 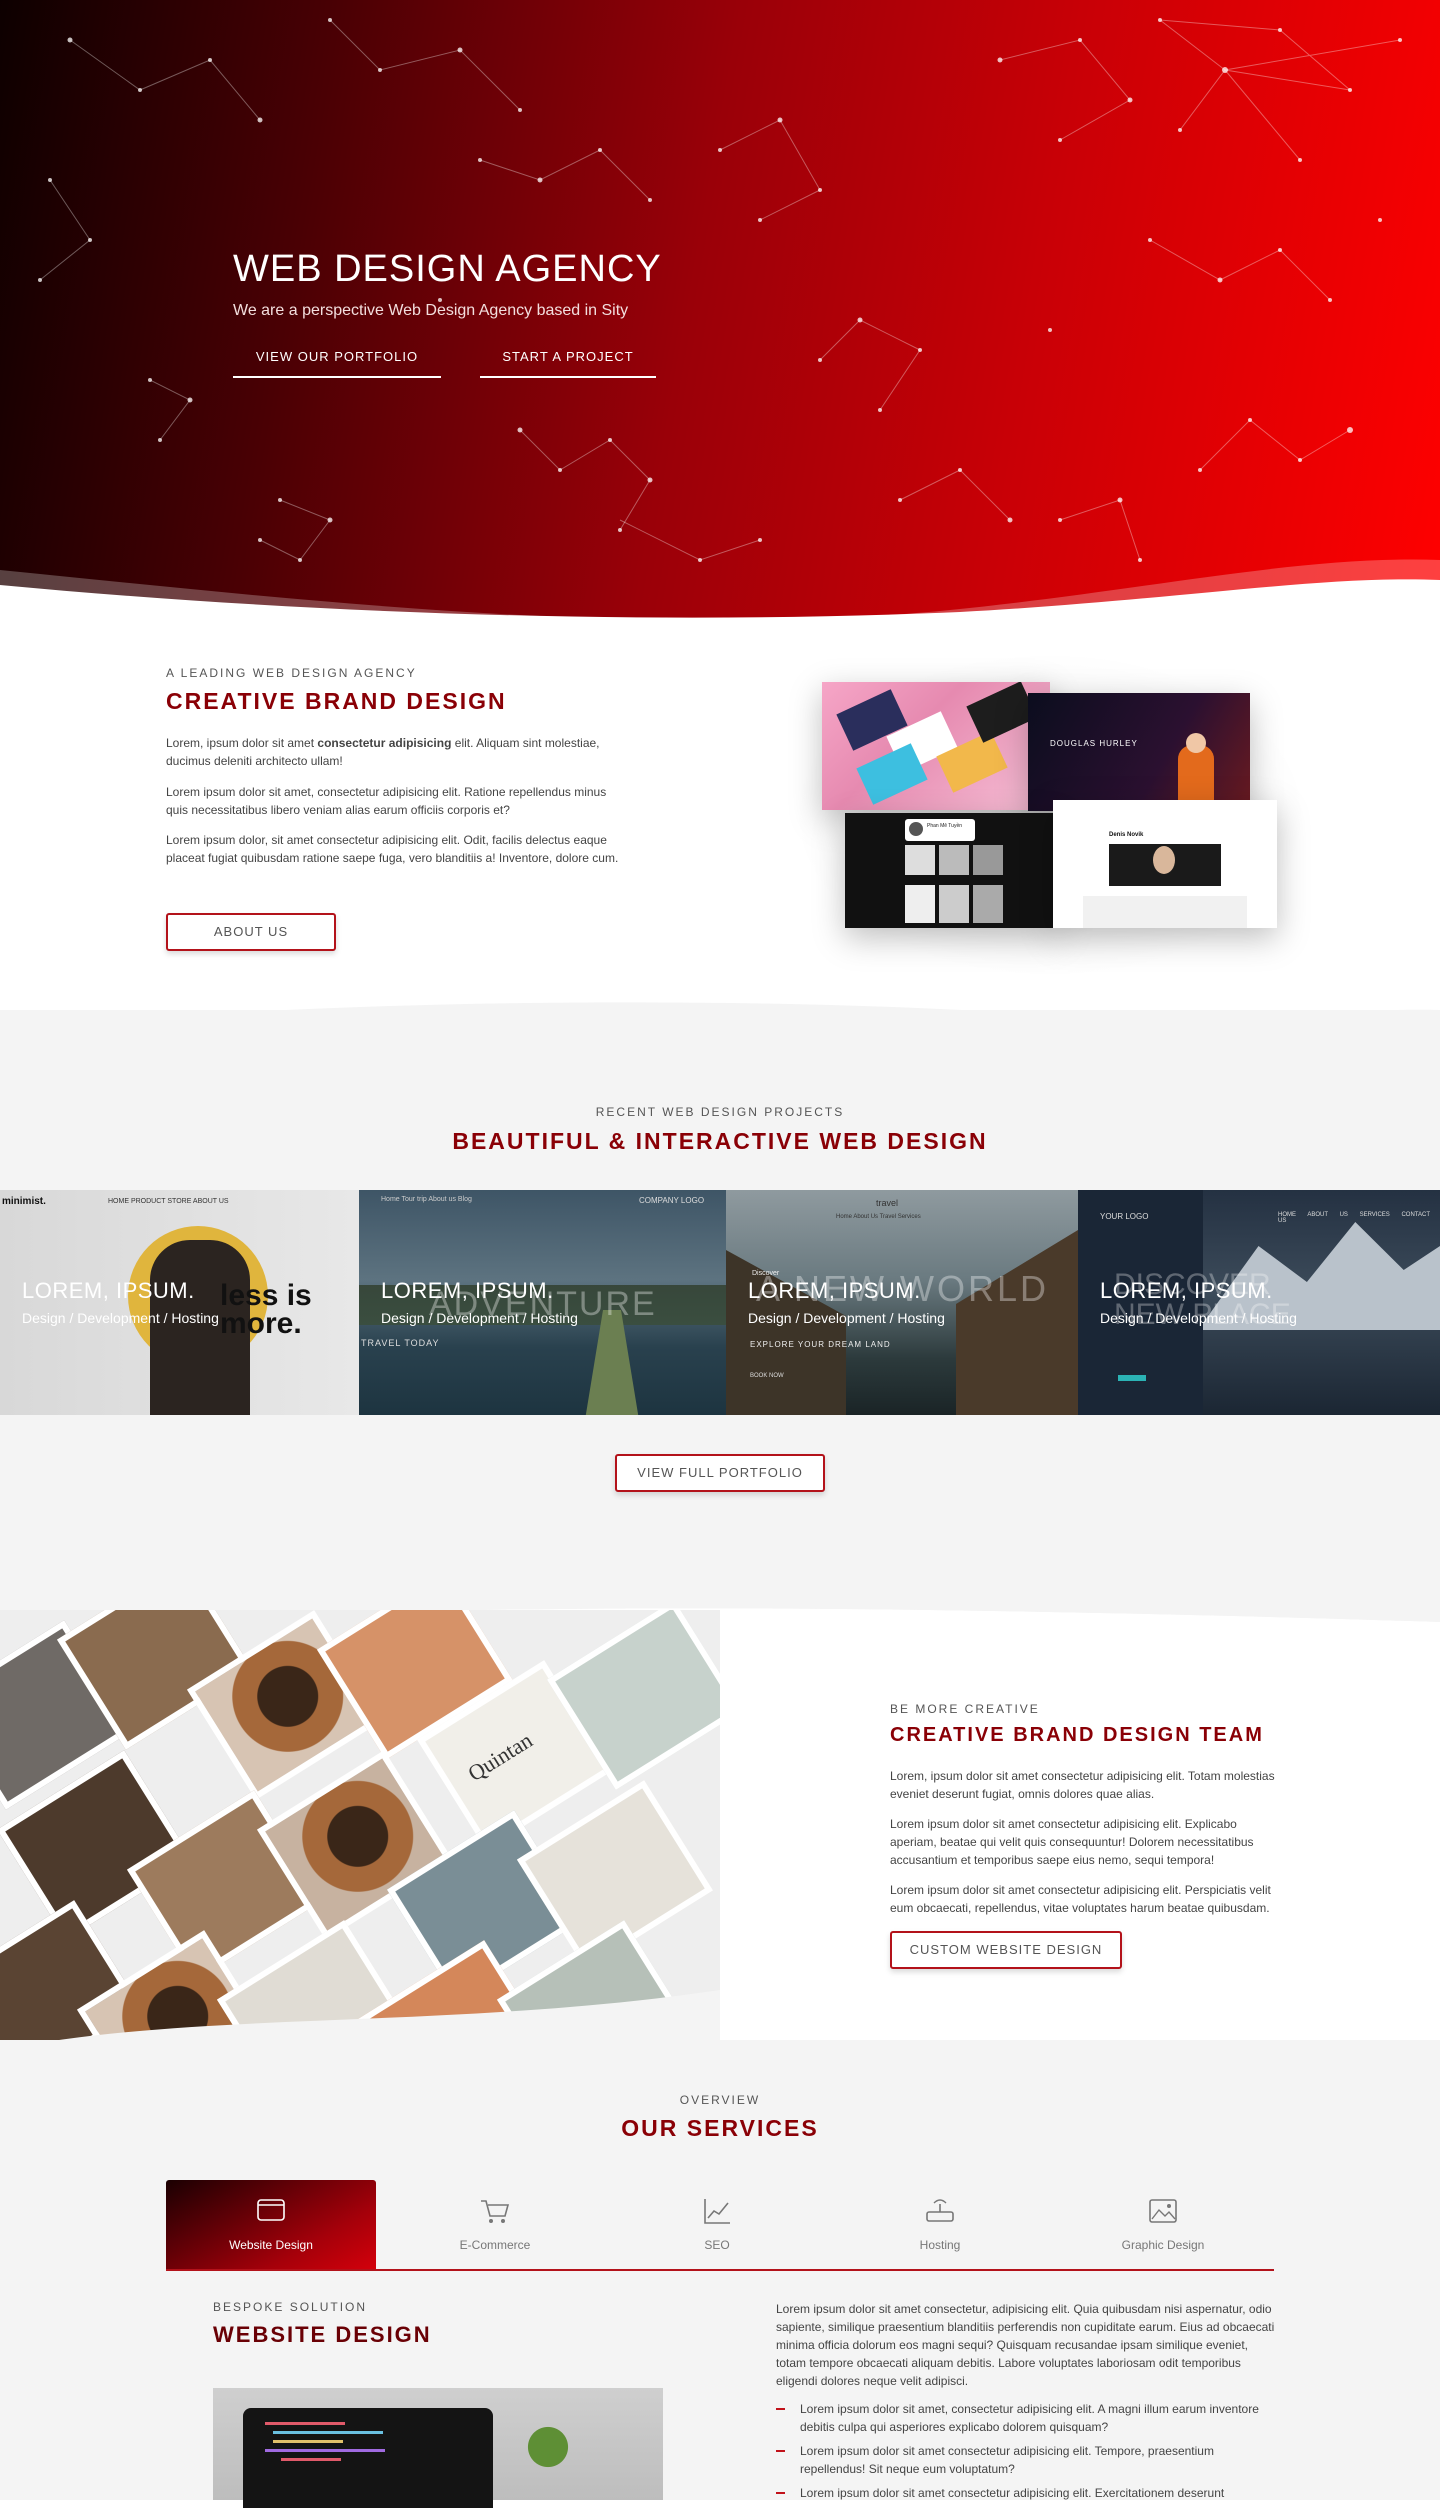 I want to click on laptop-screen, so click(x=368, y=2458).